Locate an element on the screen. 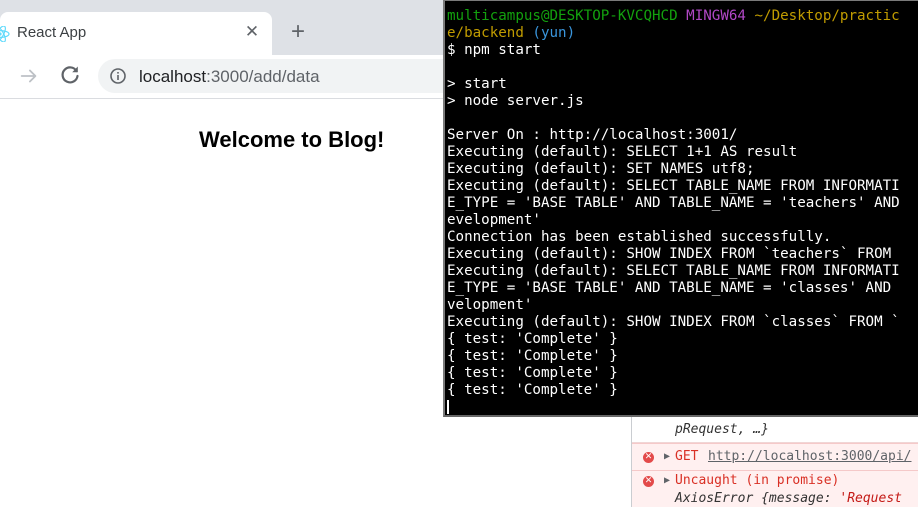 The image size is (918, 507). terminal-output-line: velopment' is located at coordinates (490, 305).